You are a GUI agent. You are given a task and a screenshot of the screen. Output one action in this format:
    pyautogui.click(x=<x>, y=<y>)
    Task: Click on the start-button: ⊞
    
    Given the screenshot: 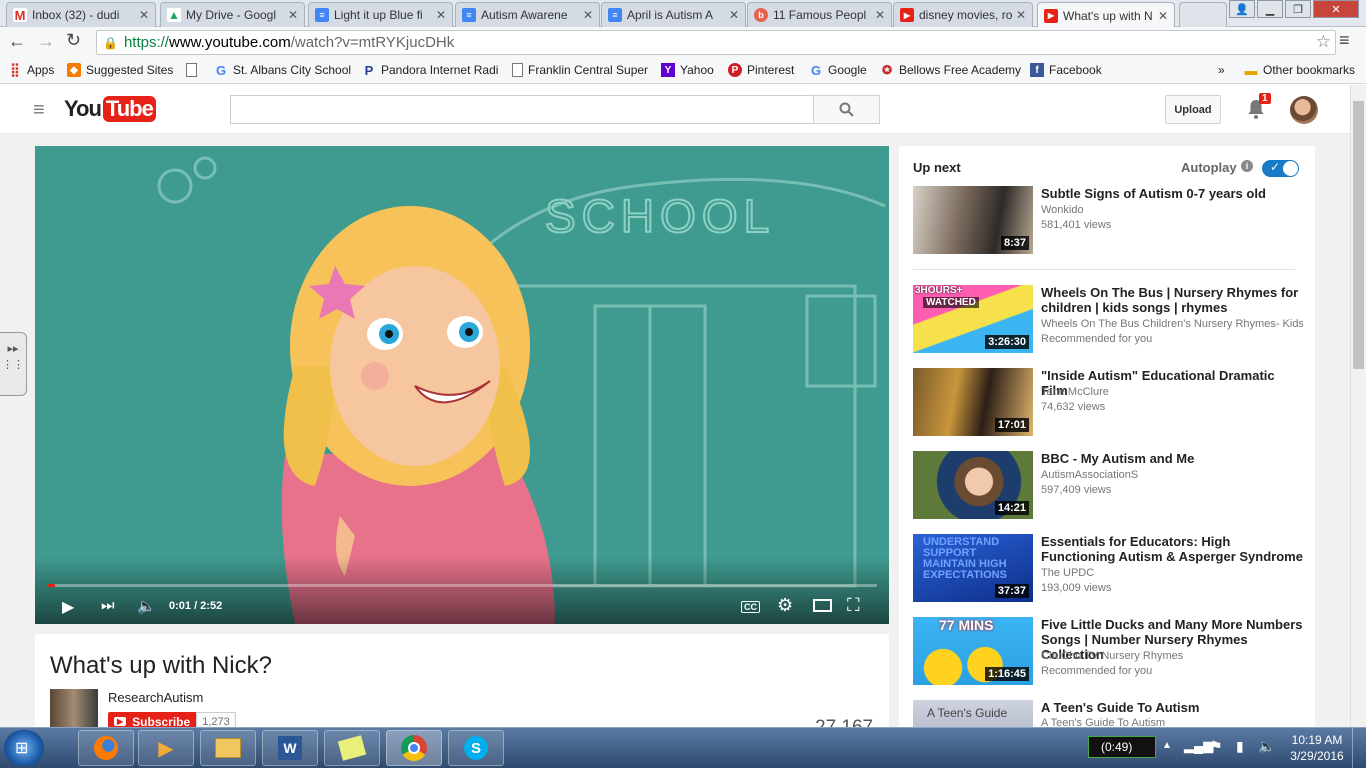 What is the action you would take?
    pyautogui.click(x=24, y=748)
    